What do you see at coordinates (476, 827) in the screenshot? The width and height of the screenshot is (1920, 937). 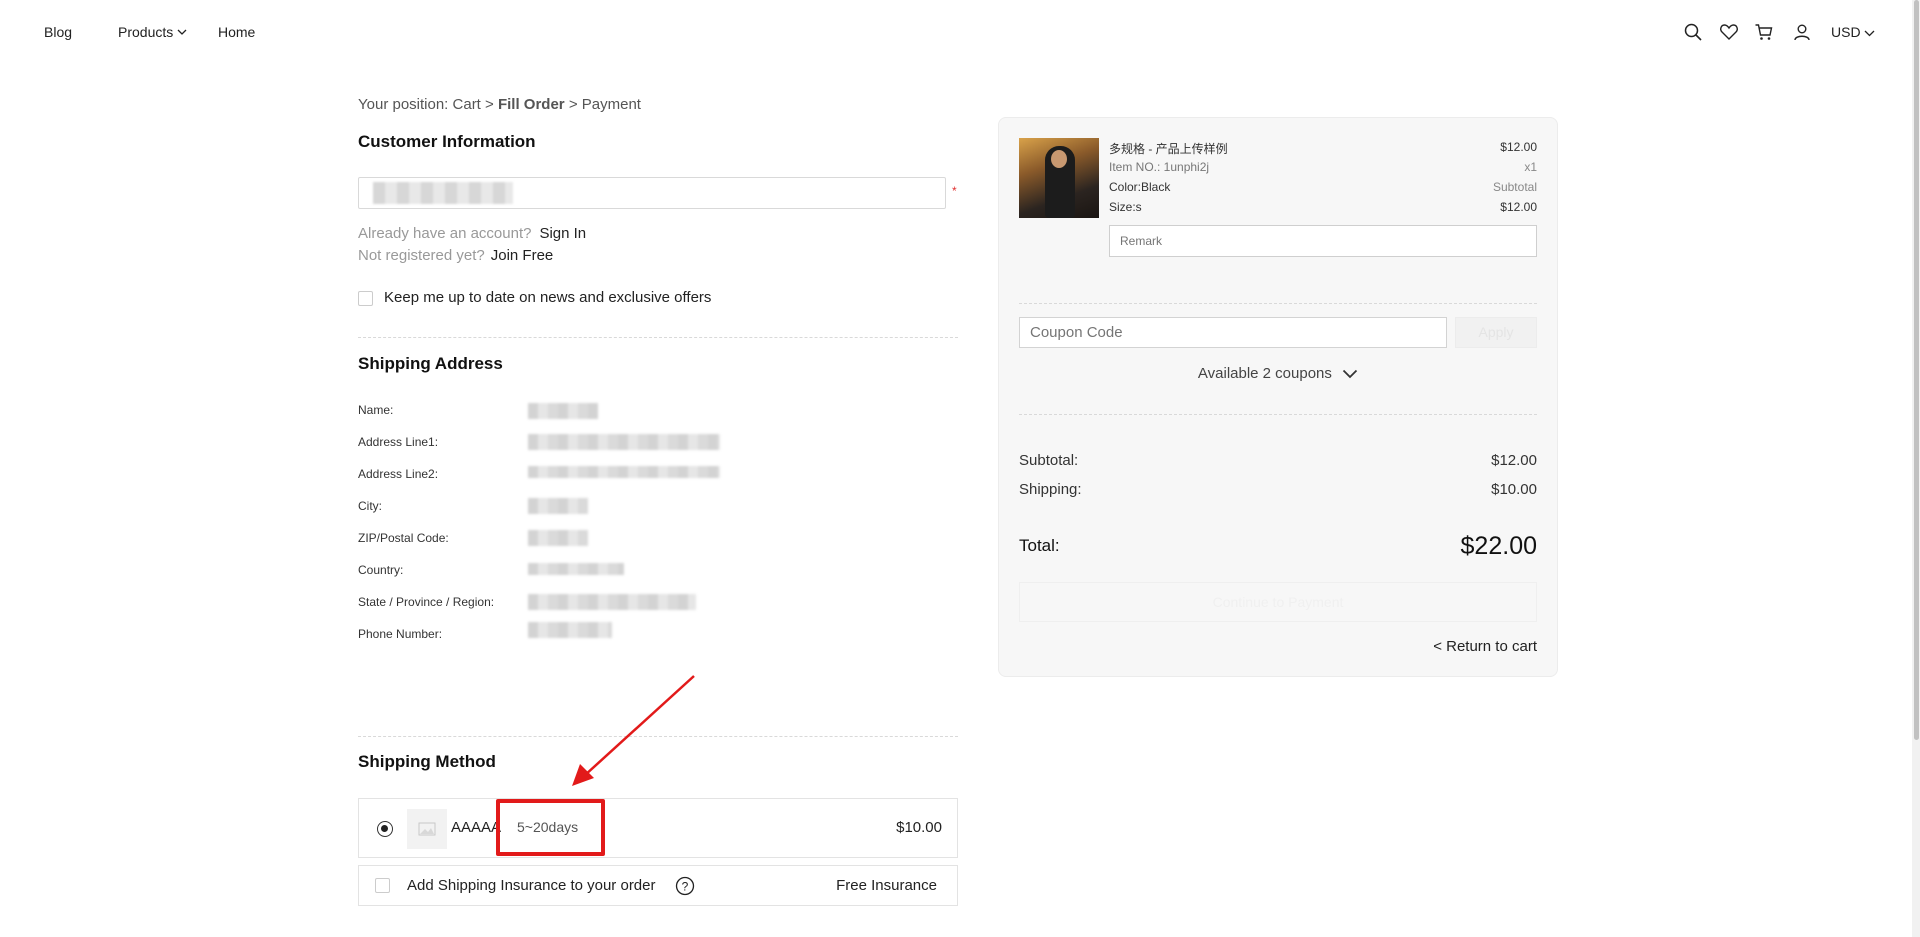 I see `carrier-name: AAAAA` at bounding box center [476, 827].